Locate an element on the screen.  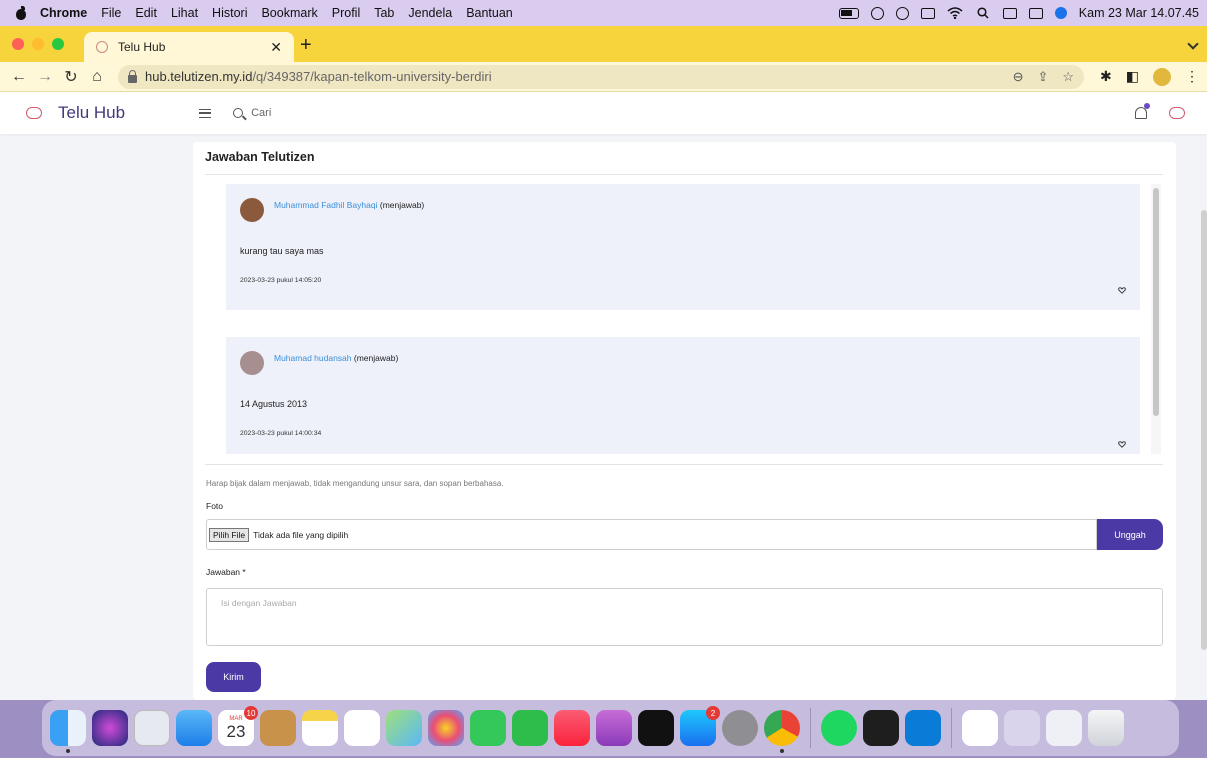
minimize-window-icon is located at coordinates (38, 44).